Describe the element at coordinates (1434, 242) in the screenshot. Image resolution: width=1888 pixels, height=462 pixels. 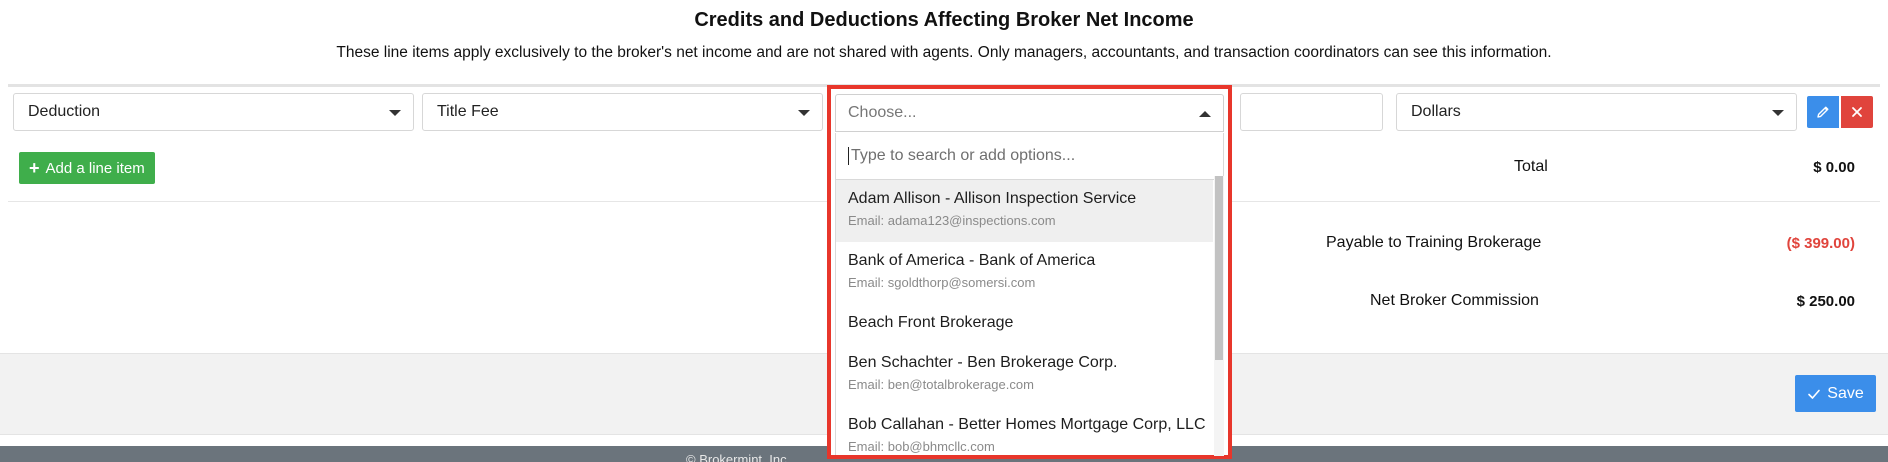
I see `payable-label: Payable to Training Brokerage` at that location.